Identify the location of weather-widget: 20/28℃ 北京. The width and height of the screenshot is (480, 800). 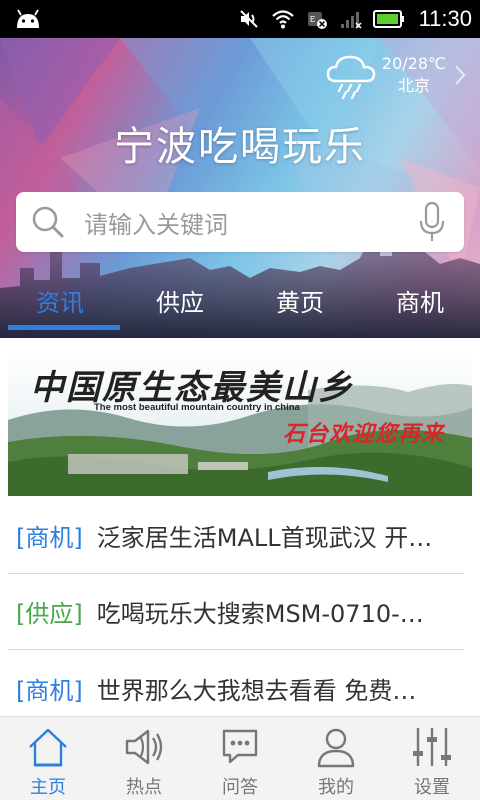
(395, 75).